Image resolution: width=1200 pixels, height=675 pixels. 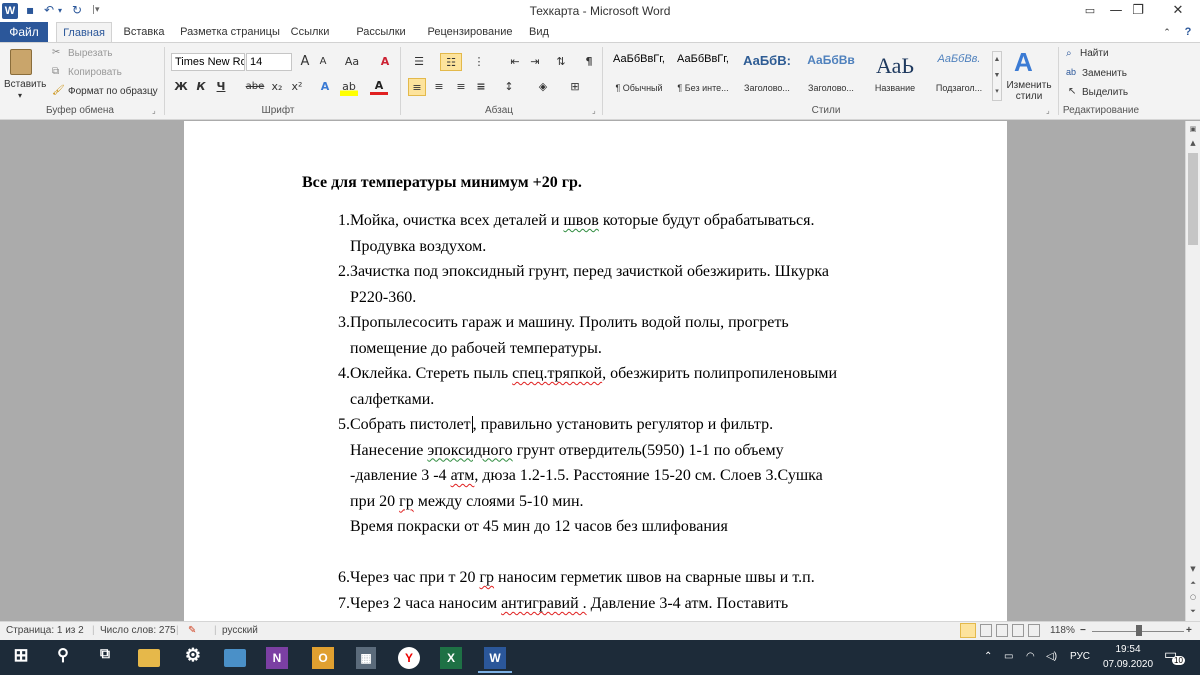 I want to click on align-right-icon: ≡, so click(x=461, y=87).